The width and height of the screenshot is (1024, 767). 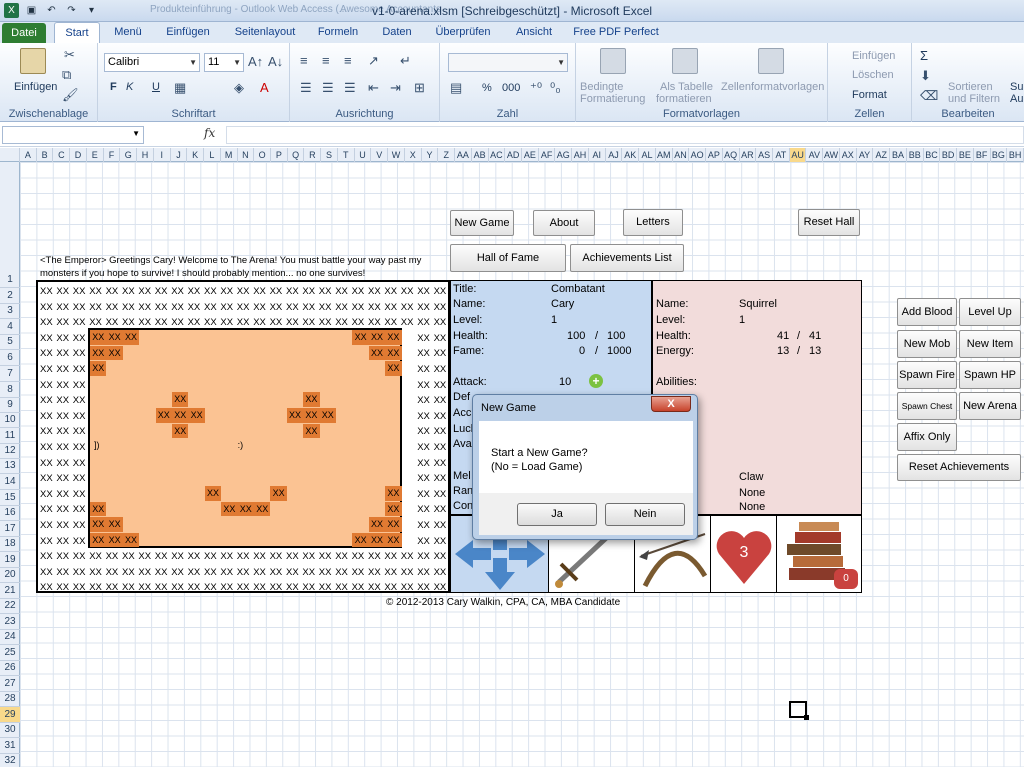 I want to click on insert-function-button: fx, so click(x=209, y=133).